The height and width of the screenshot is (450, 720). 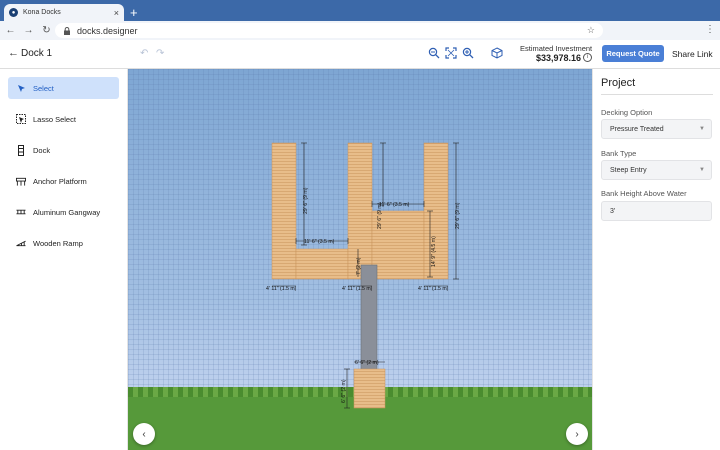 I want to click on decking-option-select: Pressure Treated ▼, so click(x=656, y=129).